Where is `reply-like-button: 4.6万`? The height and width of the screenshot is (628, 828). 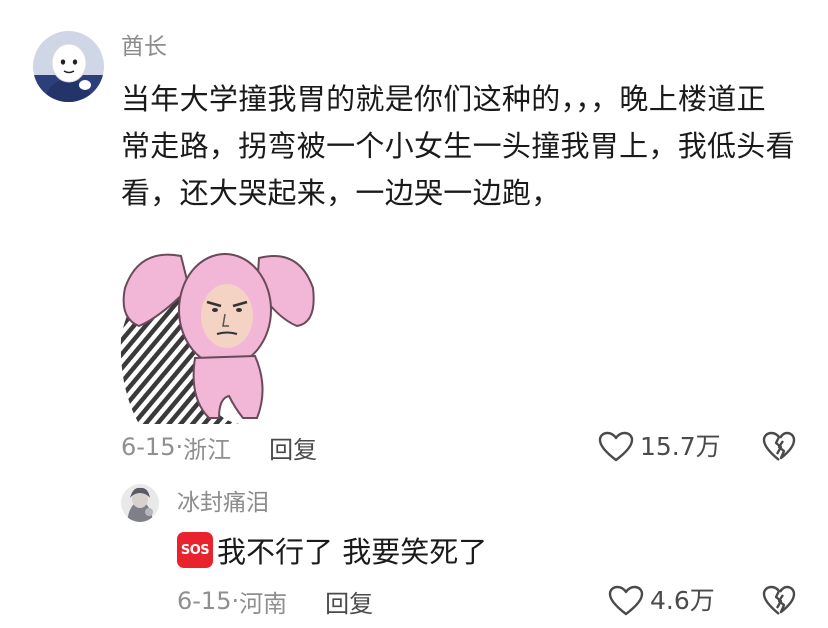
reply-like-button: 4.6万 is located at coordinates (661, 601).